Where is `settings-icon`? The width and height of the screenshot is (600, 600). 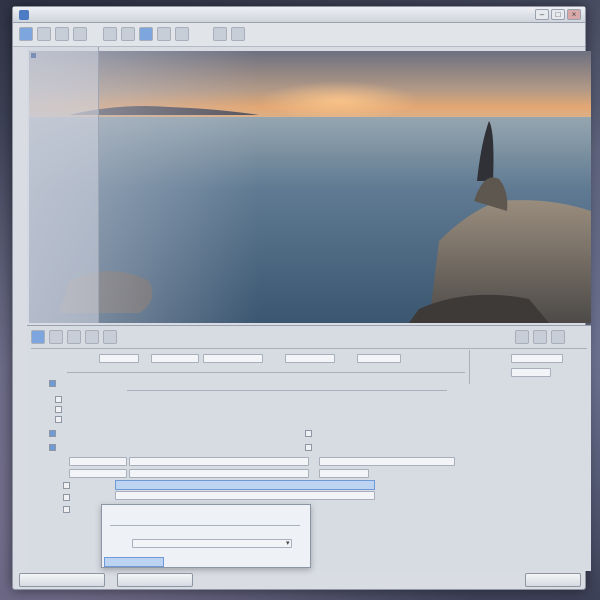
settings-icon is located at coordinates (522, 337).